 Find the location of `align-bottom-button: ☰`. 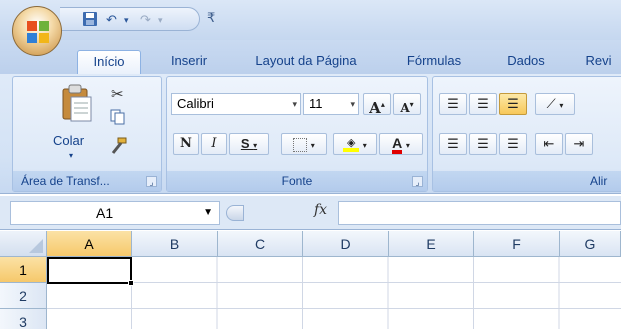

align-bottom-button: ☰ is located at coordinates (513, 104).